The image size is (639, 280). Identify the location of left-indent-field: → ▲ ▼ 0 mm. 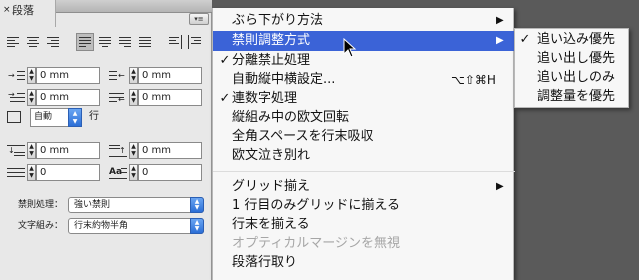
(54, 75).